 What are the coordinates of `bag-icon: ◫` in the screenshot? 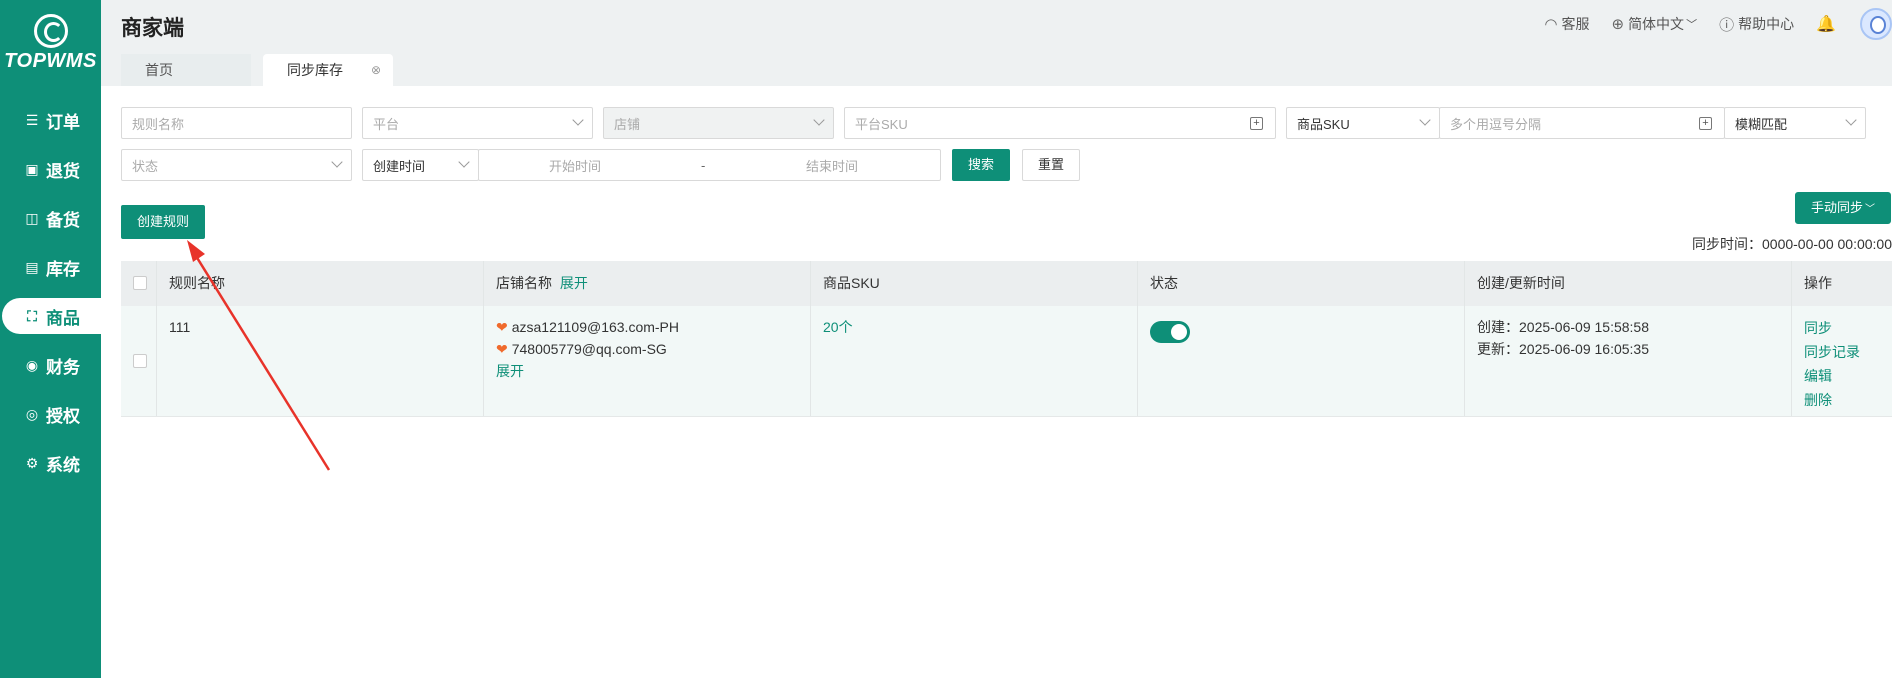 It's located at (32, 218).